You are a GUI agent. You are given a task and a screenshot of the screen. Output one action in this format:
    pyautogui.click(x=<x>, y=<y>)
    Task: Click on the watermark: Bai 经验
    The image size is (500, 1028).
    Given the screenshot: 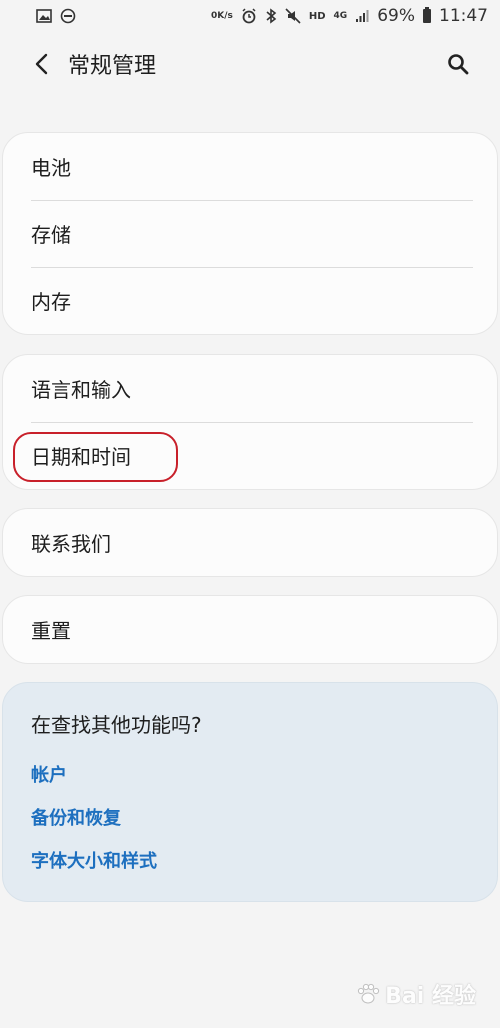 What is the action you would take?
    pyautogui.click(x=415, y=994)
    